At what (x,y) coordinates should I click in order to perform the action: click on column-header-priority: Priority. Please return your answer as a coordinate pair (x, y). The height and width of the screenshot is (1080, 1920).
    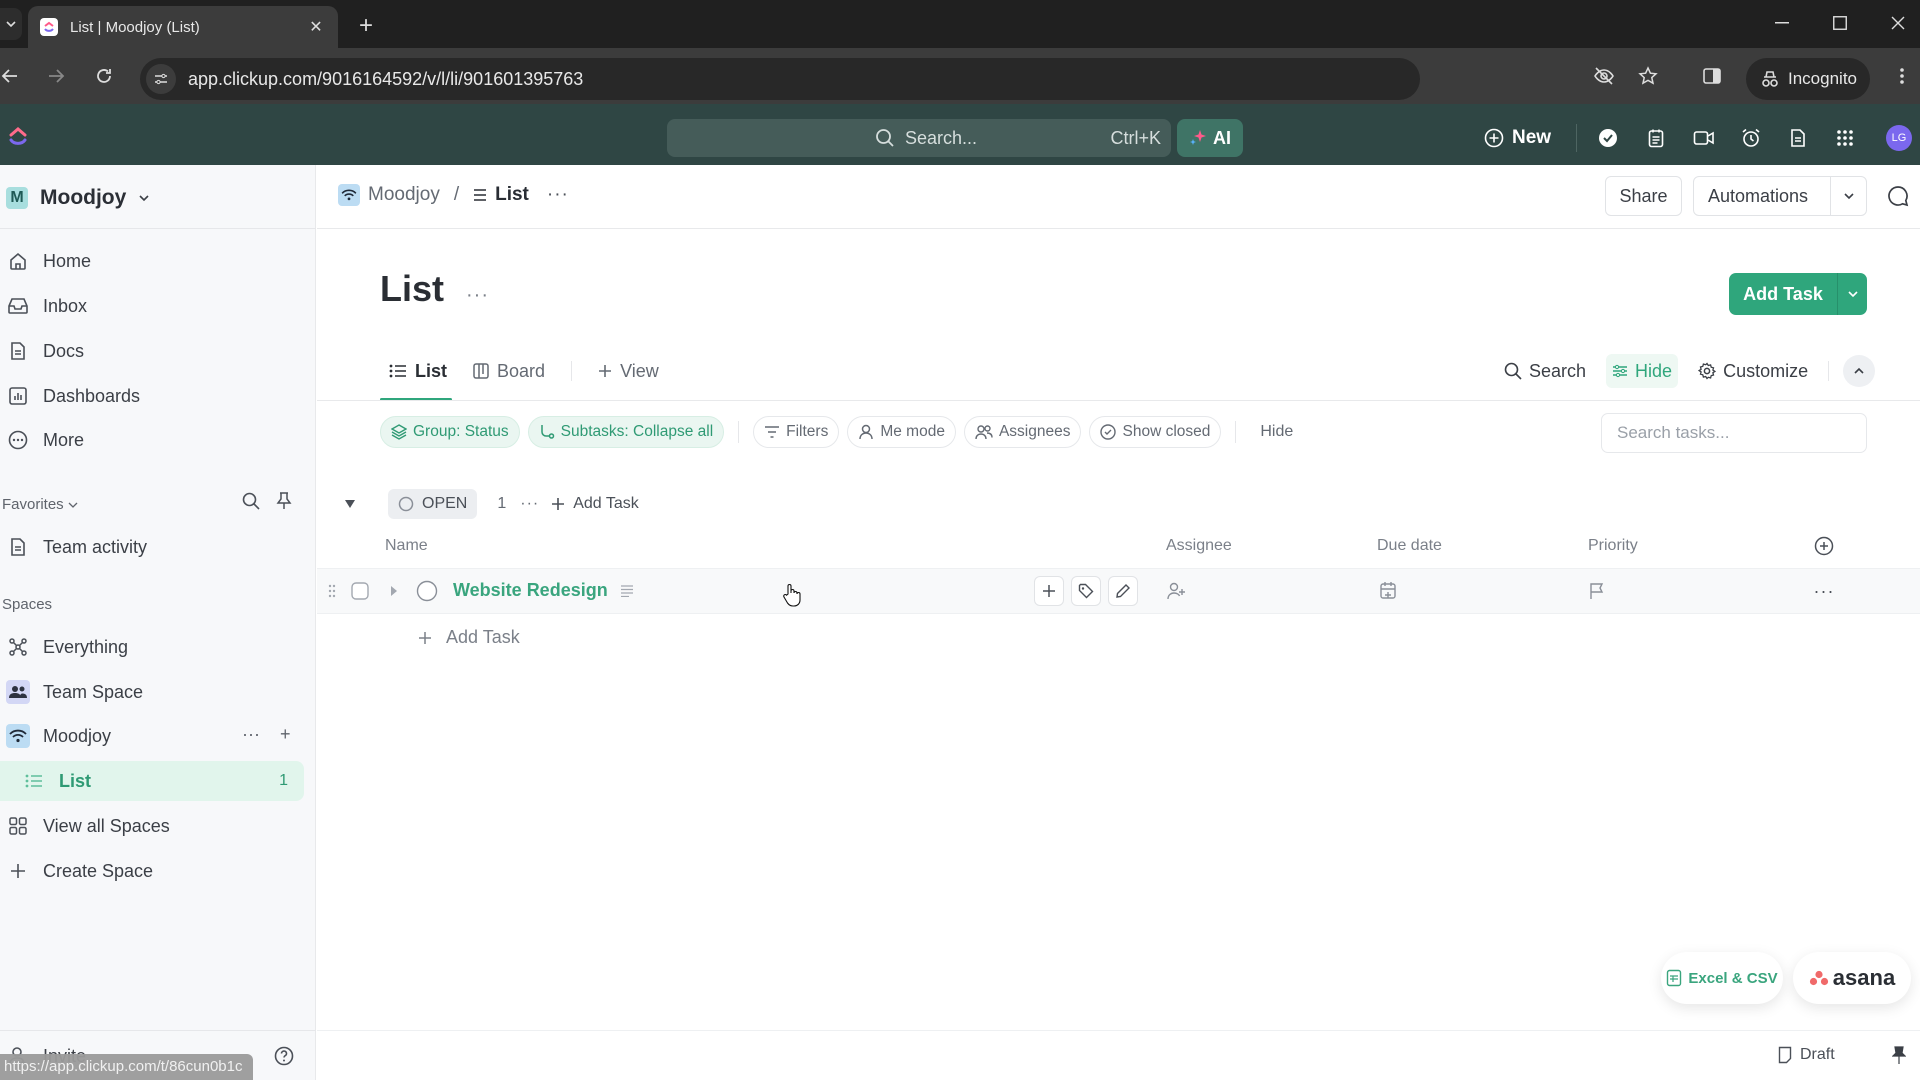
    Looking at the image, I should click on (1613, 546).